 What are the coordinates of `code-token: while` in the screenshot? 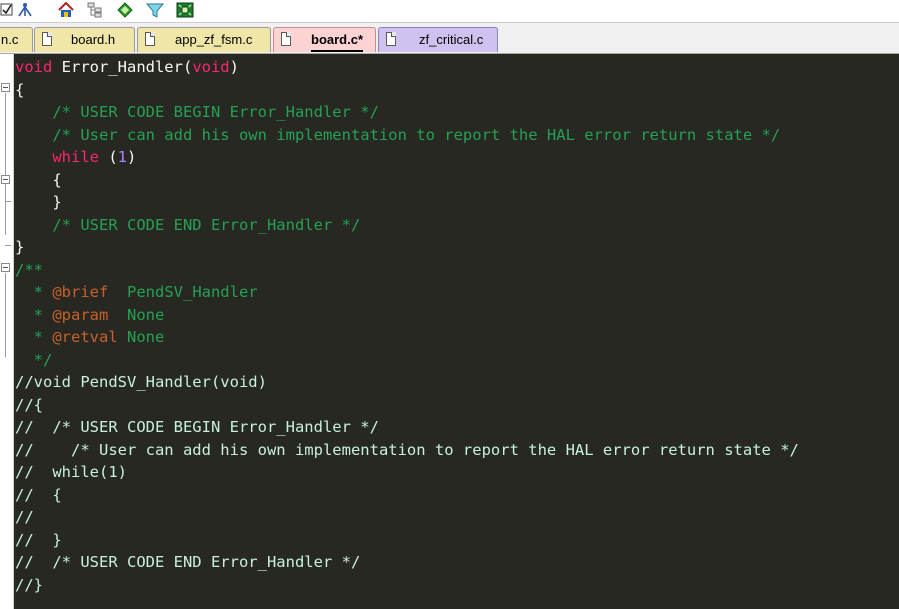 It's located at (75, 157).